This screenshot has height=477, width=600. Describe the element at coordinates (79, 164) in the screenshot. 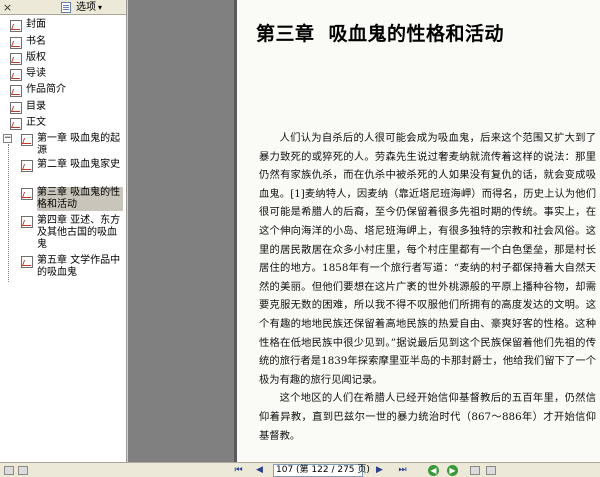

I see `bookmark-label: 第二章 吸血鬼家史` at that location.